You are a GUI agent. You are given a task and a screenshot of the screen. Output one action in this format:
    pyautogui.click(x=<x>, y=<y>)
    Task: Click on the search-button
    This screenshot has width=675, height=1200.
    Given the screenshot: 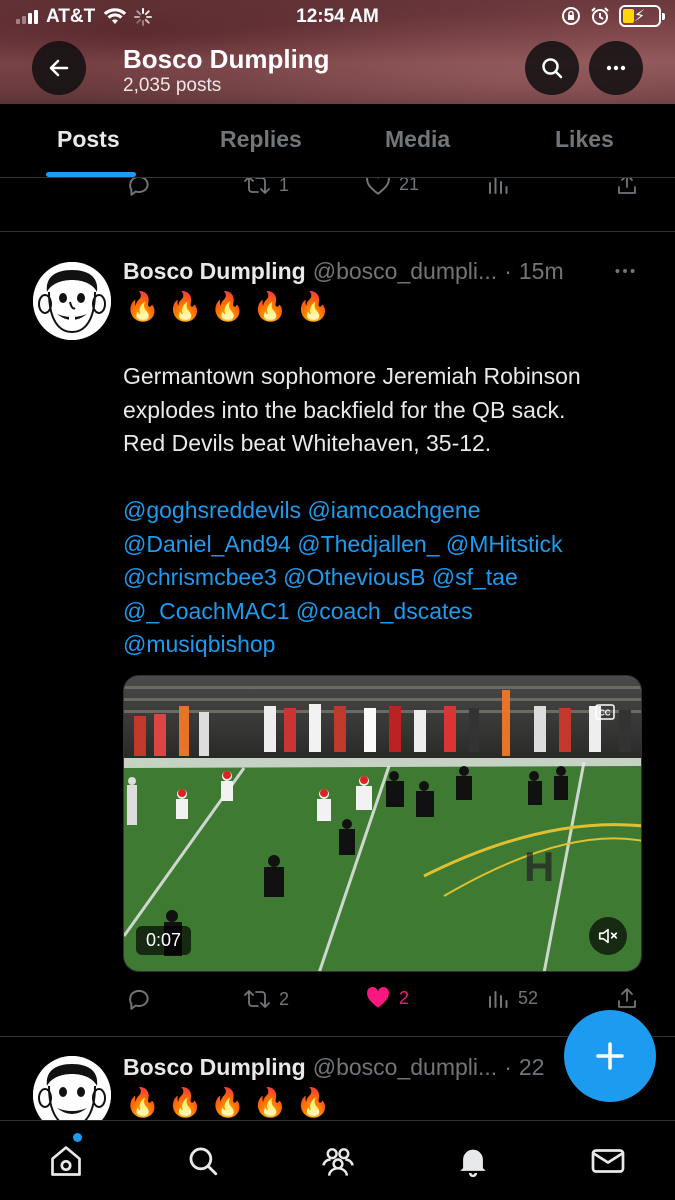 What is the action you would take?
    pyautogui.click(x=552, y=68)
    